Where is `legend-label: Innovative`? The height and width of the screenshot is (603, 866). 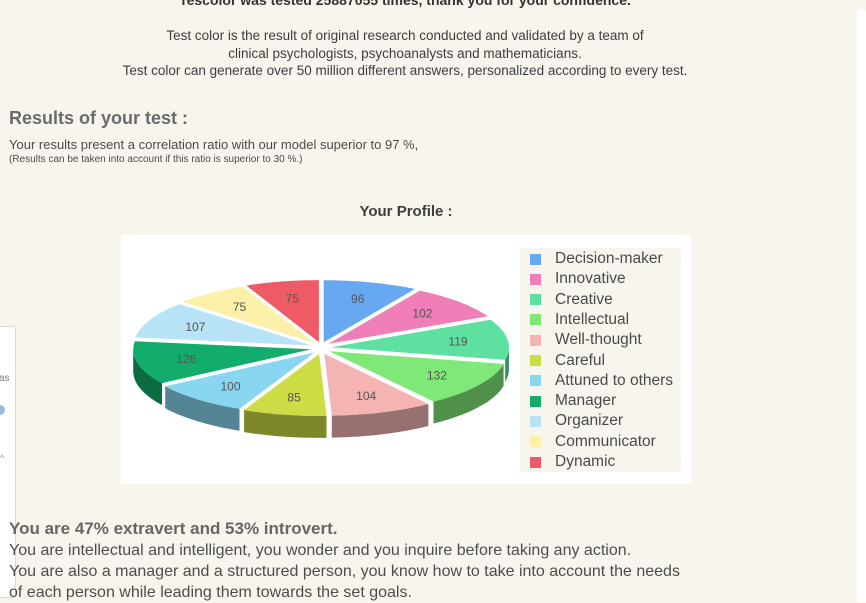 legend-label: Innovative is located at coordinates (590, 279).